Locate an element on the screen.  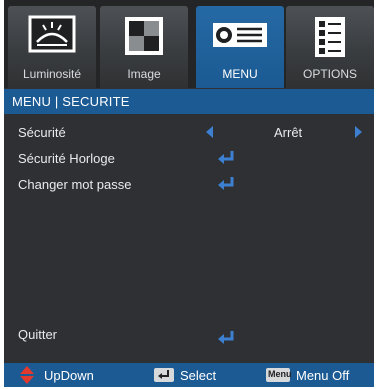
tab-label: Image is located at coordinates (144, 74).